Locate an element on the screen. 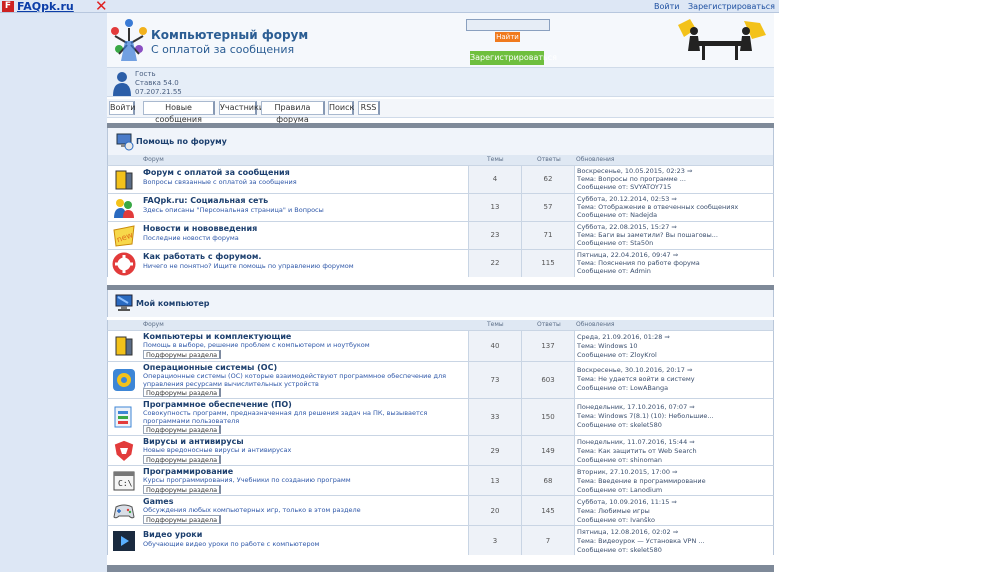 The image size is (1007, 572). last-post-date: Пятница, 22.04.2016, 09:47 ⇒ is located at coordinates (627, 255).